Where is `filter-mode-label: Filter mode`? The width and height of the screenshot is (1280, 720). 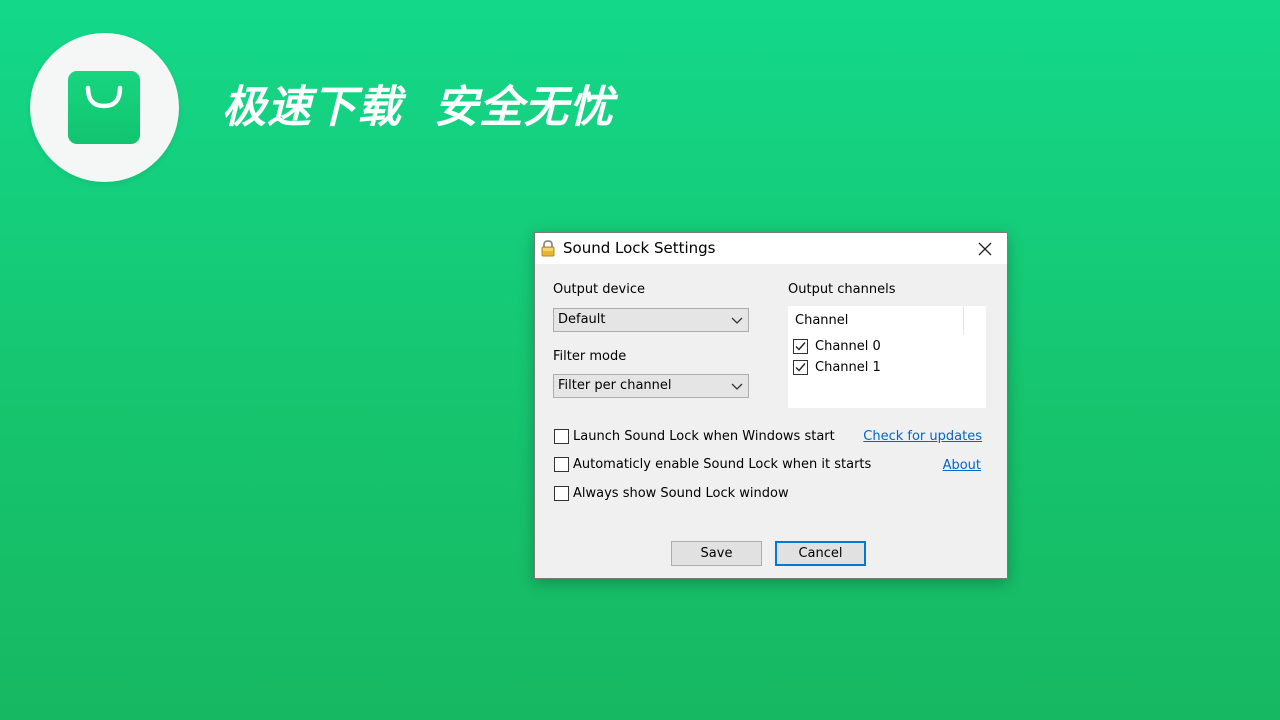 filter-mode-label: Filter mode is located at coordinates (590, 356).